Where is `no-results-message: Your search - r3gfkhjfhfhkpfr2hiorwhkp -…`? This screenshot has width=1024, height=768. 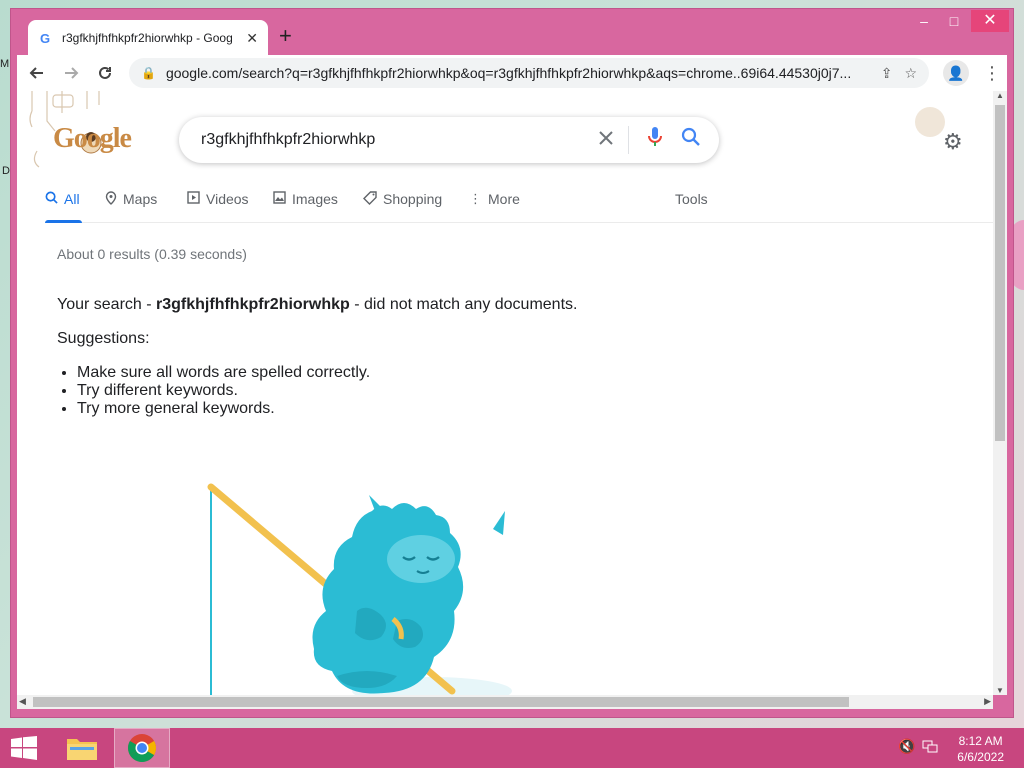 no-results-message: Your search - r3gfkhjfhfhkpfr2hiorwhkp -… is located at coordinates (317, 305).